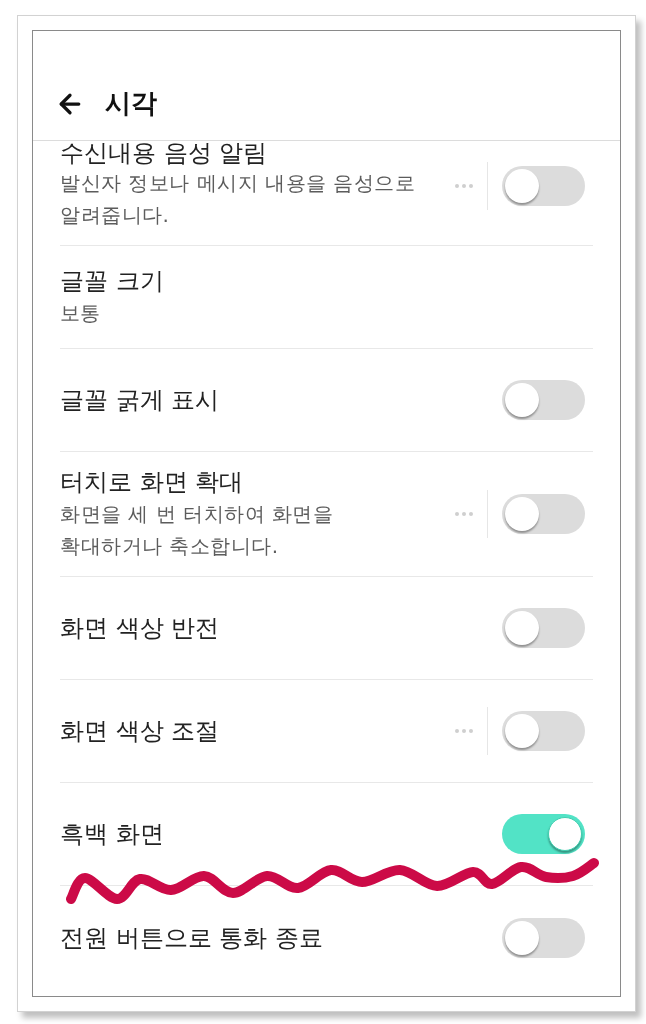 This screenshot has width=646, height=1024. What do you see at coordinates (131, 103) in the screenshot?
I see `page-title: 시각` at bounding box center [131, 103].